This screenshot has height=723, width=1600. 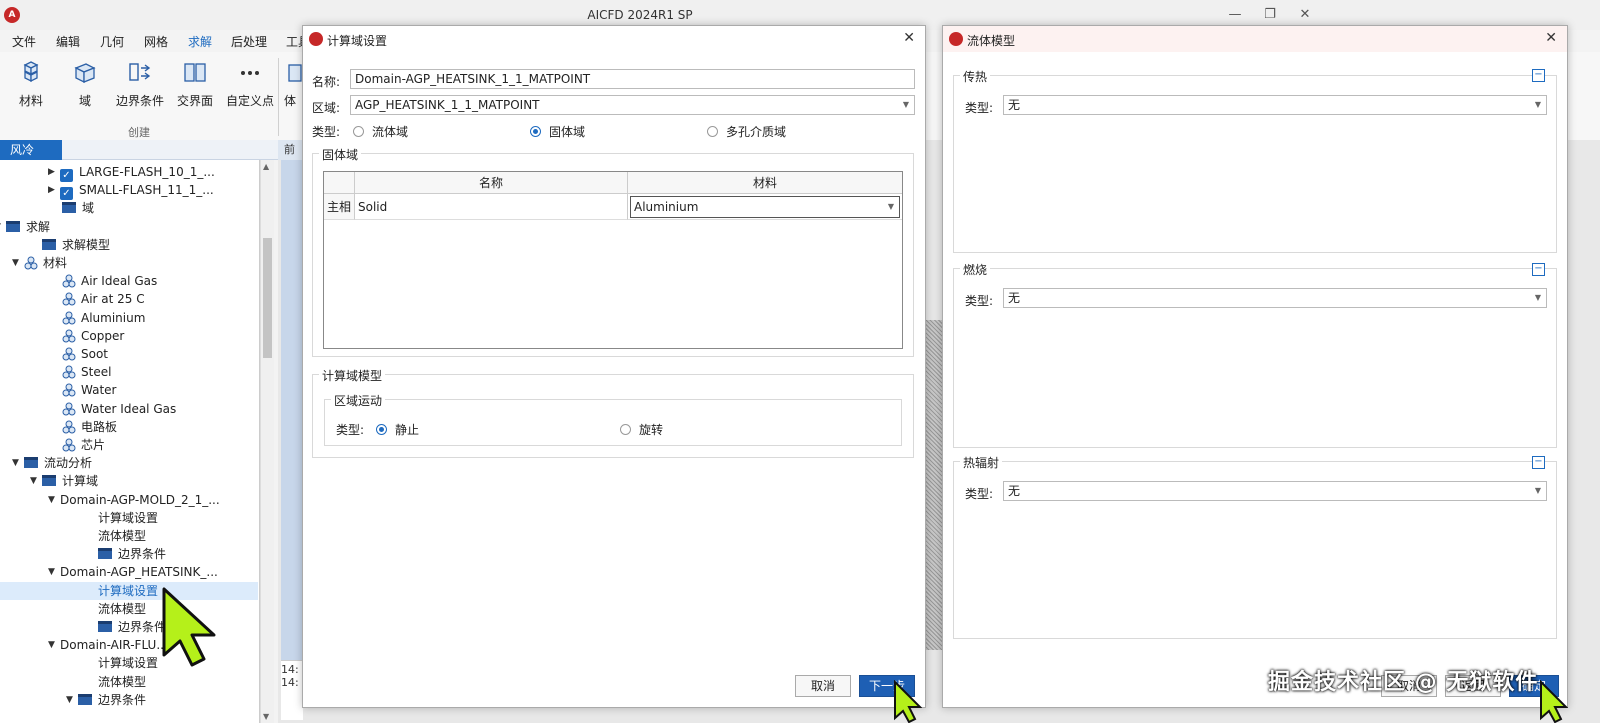 What do you see at coordinates (156, 41) in the screenshot?
I see `menu-mesh: 网格` at bounding box center [156, 41].